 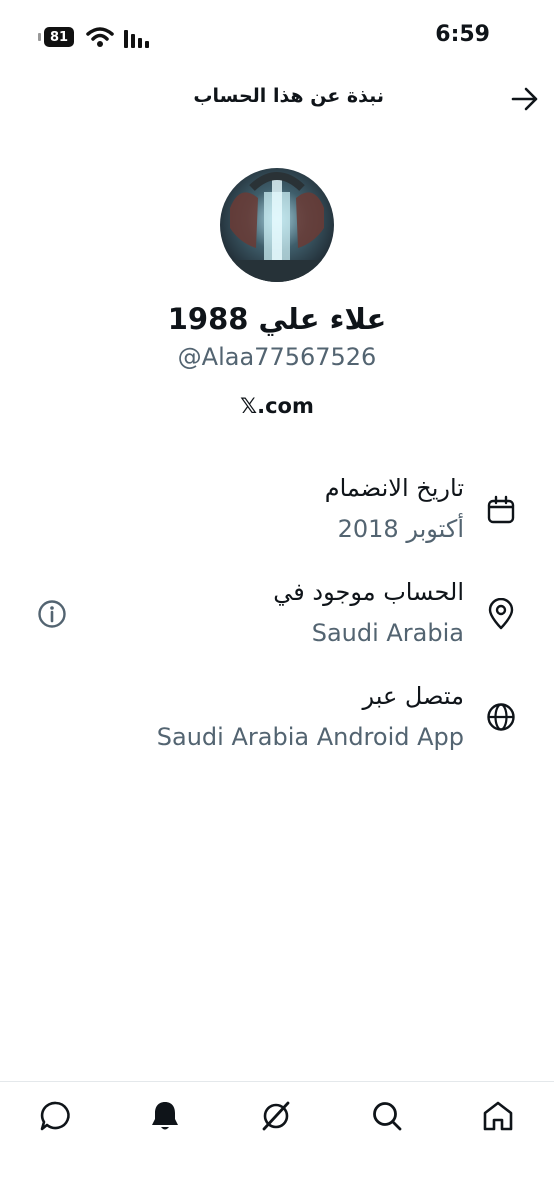 What do you see at coordinates (525, 99) in the screenshot?
I see `arrow-right-icon` at bounding box center [525, 99].